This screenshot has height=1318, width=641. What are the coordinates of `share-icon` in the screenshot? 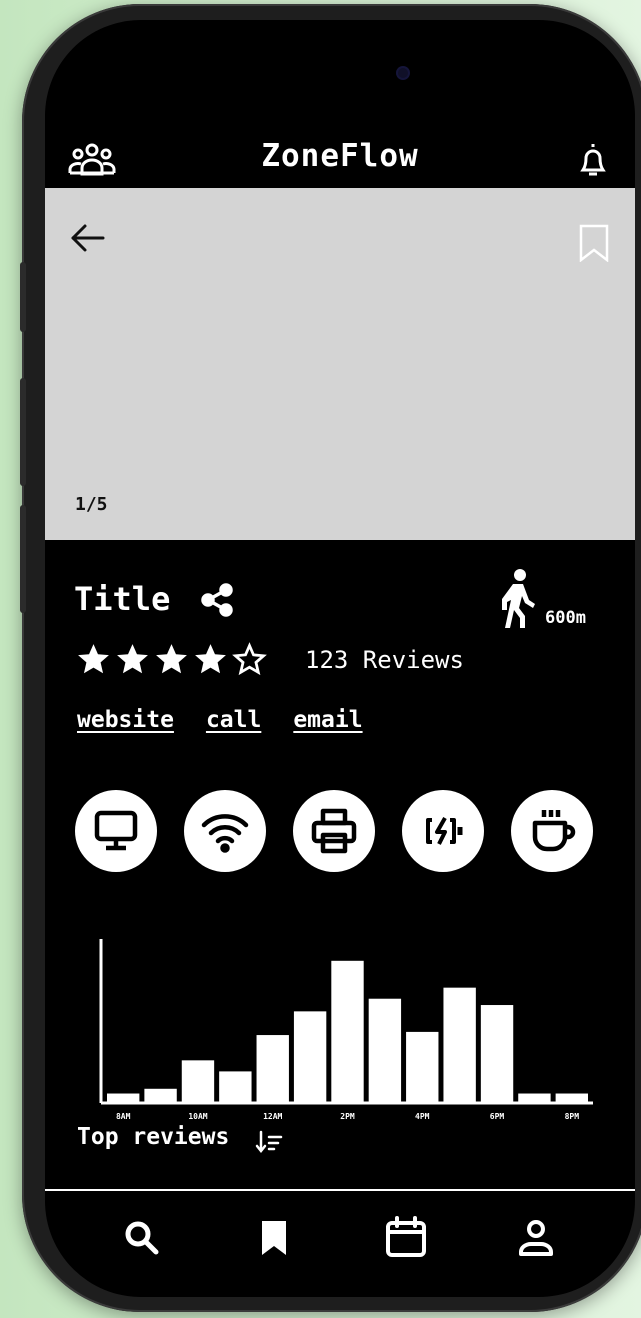 It's located at (217, 600).